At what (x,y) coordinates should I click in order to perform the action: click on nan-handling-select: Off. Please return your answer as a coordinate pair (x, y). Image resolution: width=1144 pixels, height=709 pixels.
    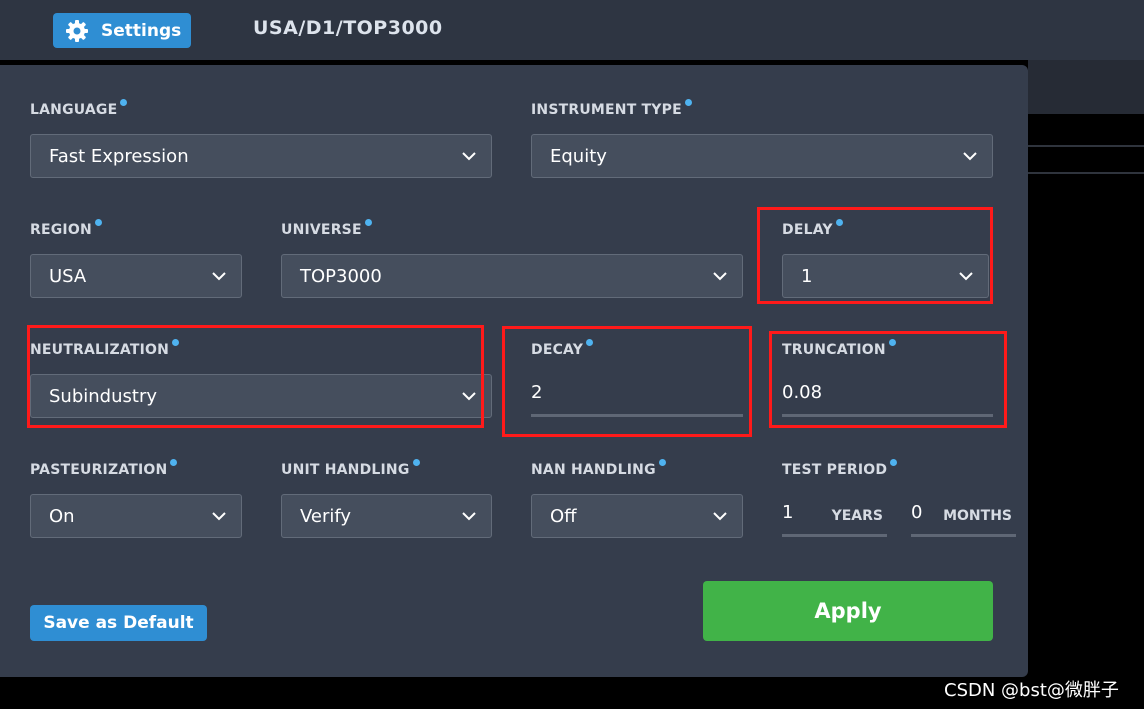
    Looking at the image, I should click on (637, 516).